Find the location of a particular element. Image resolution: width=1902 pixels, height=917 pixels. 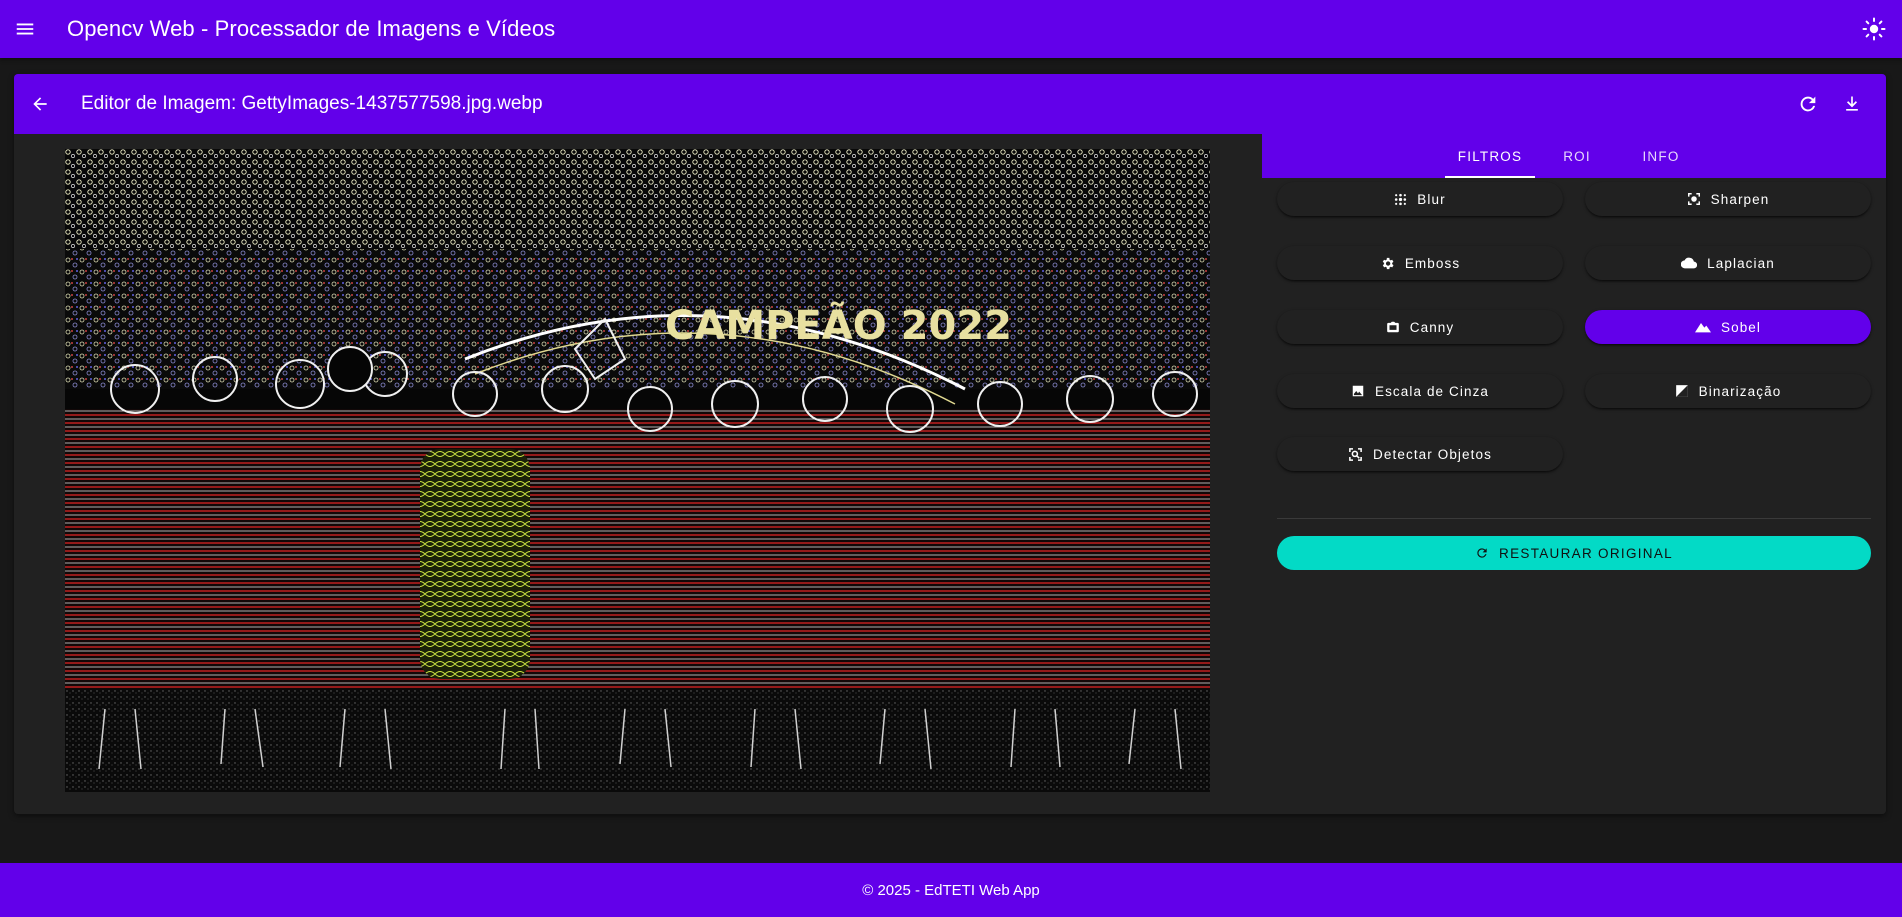

filter-sharpen-label: Sharpen is located at coordinates (1740, 199).